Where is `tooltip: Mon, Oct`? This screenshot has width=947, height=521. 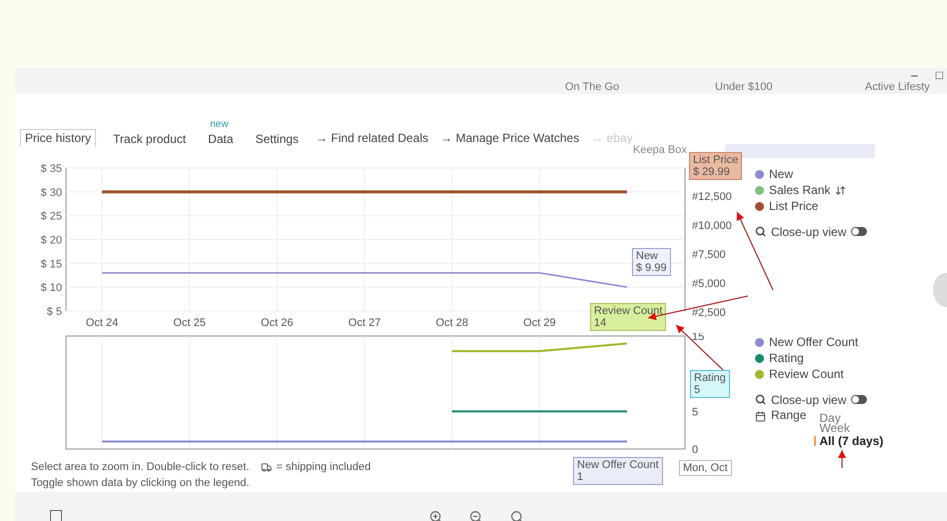 tooltip: Mon, Oct is located at coordinates (705, 468).